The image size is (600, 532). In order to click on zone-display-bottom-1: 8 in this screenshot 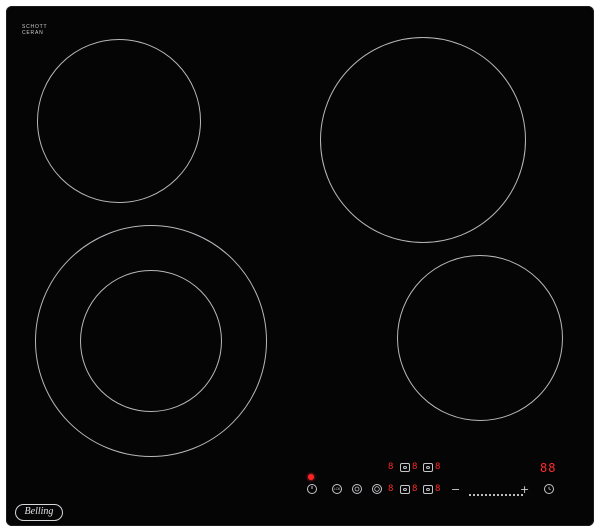, I will do `click(391, 489)`.